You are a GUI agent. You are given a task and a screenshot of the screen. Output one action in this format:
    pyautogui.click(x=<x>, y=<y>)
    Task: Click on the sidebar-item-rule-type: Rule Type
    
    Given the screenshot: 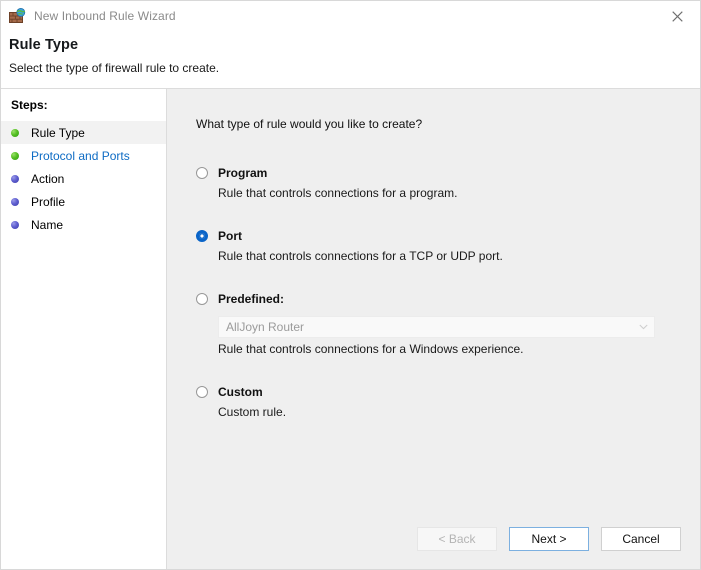 What is the action you would take?
    pyautogui.click(x=83, y=132)
    